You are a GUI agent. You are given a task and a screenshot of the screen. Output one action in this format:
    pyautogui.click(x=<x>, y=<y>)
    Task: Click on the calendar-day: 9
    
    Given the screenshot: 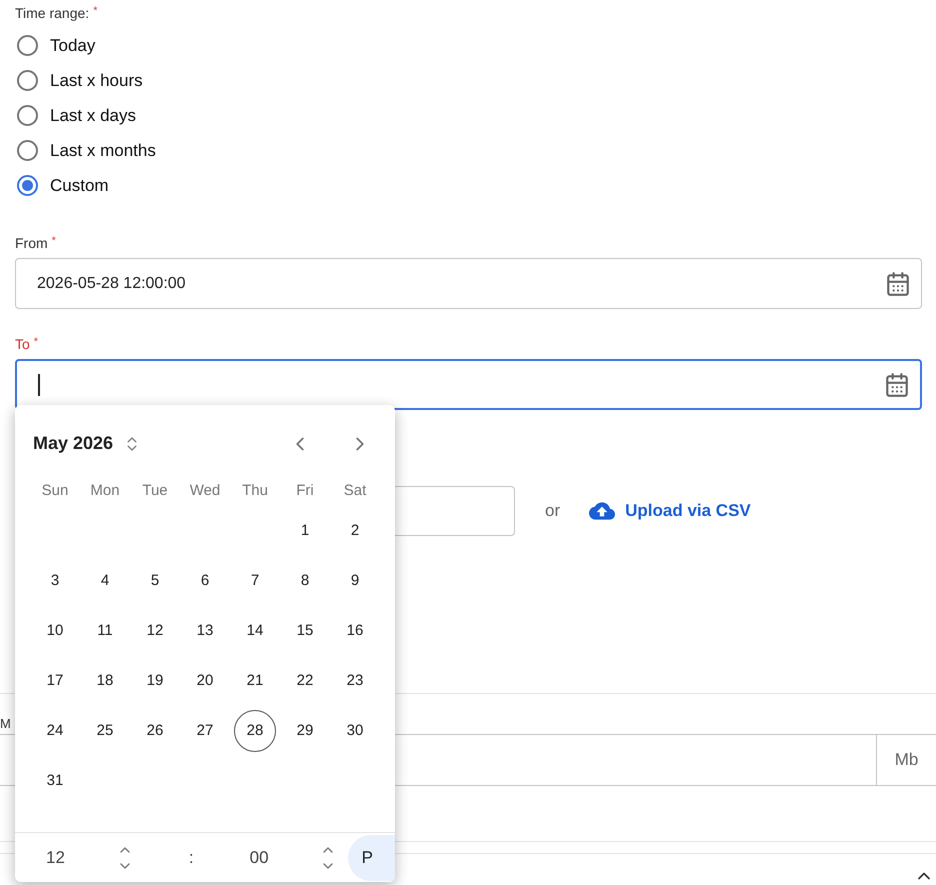 What is the action you would take?
    pyautogui.click(x=355, y=581)
    